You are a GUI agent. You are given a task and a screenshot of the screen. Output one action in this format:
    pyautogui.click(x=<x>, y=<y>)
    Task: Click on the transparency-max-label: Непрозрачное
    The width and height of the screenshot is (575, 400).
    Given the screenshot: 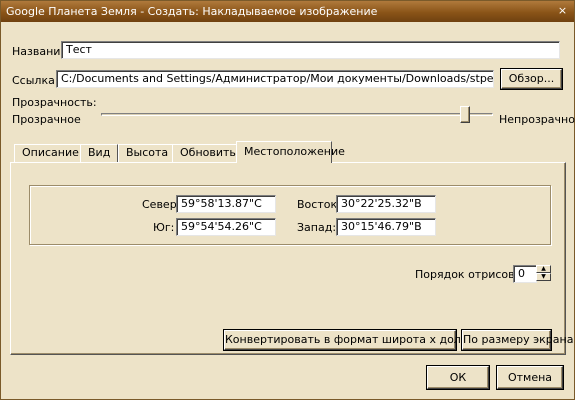 What is the action you would take?
    pyautogui.click(x=537, y=119)
    